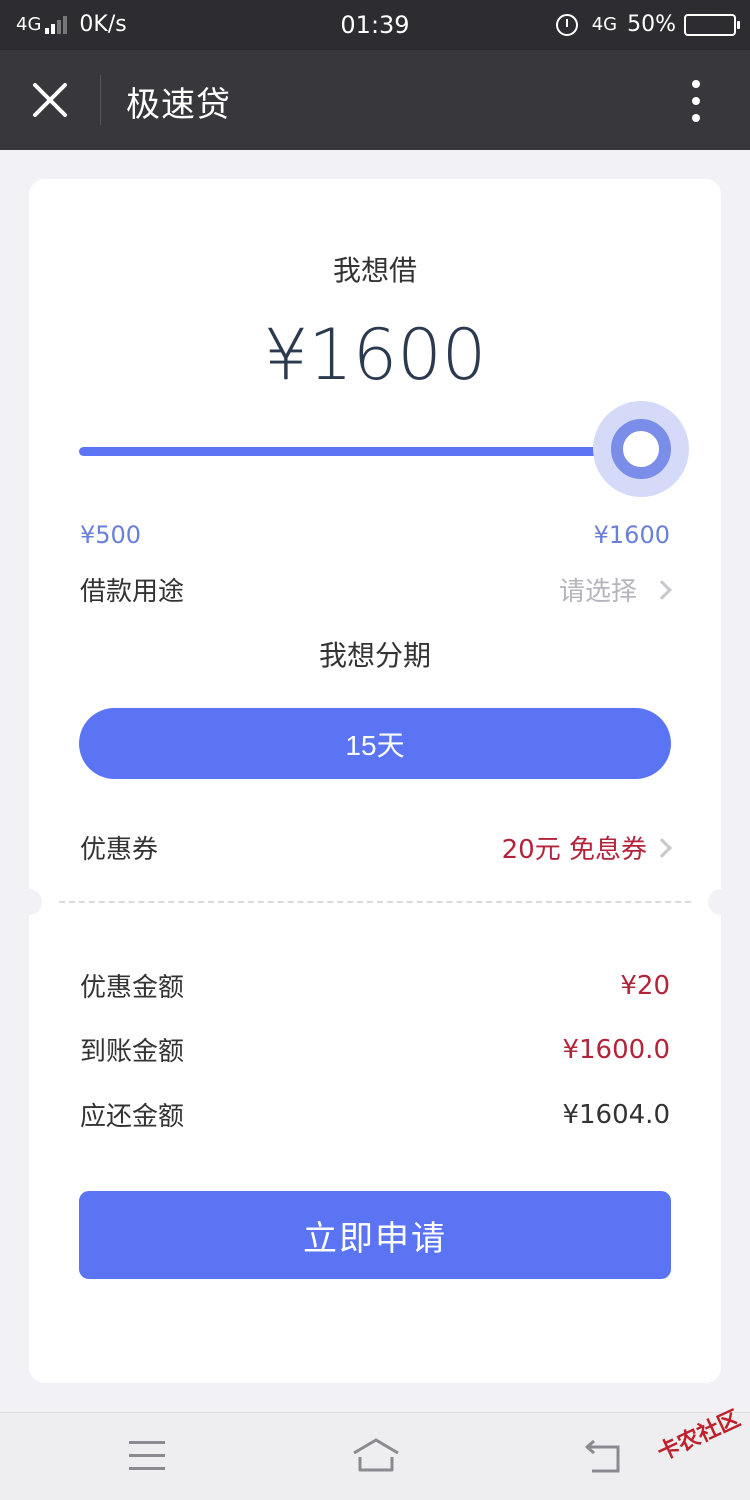 Image resolution: width=750 pixels, height=1500 pixels. I want to click on coupon-value-text: 20元 免息券, so click(574, 850).